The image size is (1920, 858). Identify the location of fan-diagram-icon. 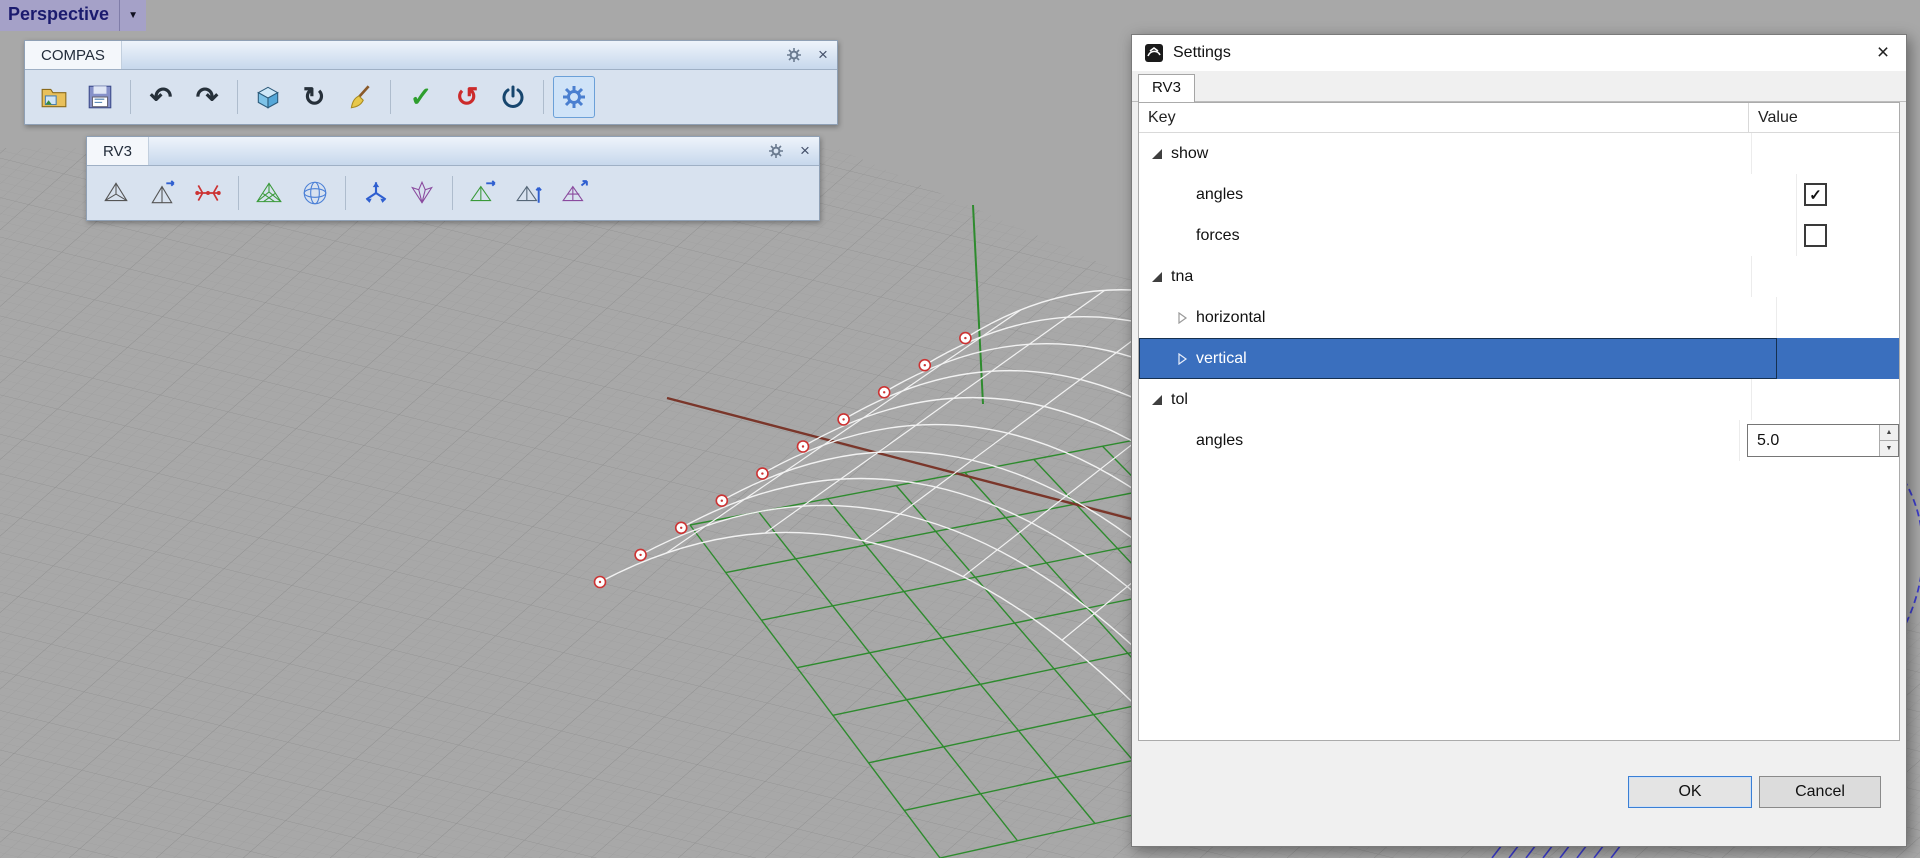
(422, 192).